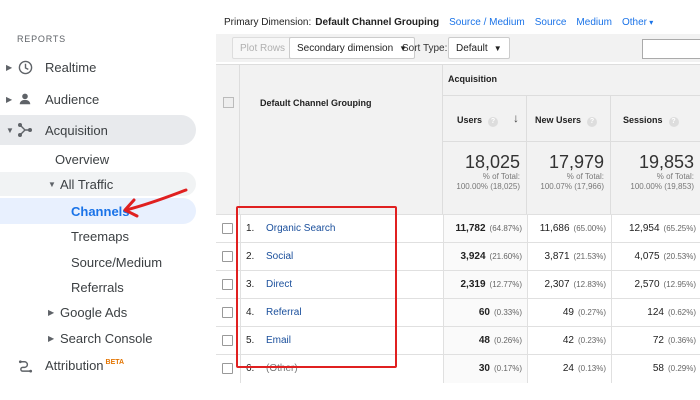 Image resolution: width=700 pixels, height=400 pixels. I want to click on sort-type-value: Default, so click(472, 48).